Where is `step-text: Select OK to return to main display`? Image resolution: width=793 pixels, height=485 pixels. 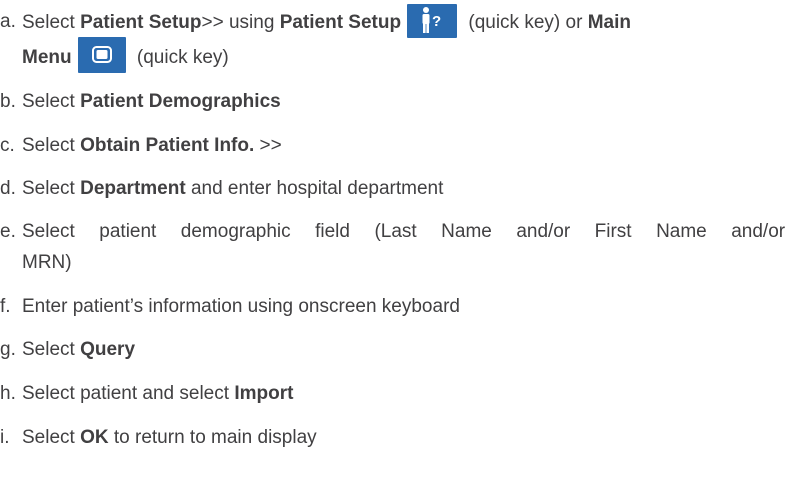 step-text: Select OK to return to main display is located at coordinates (404, 437).